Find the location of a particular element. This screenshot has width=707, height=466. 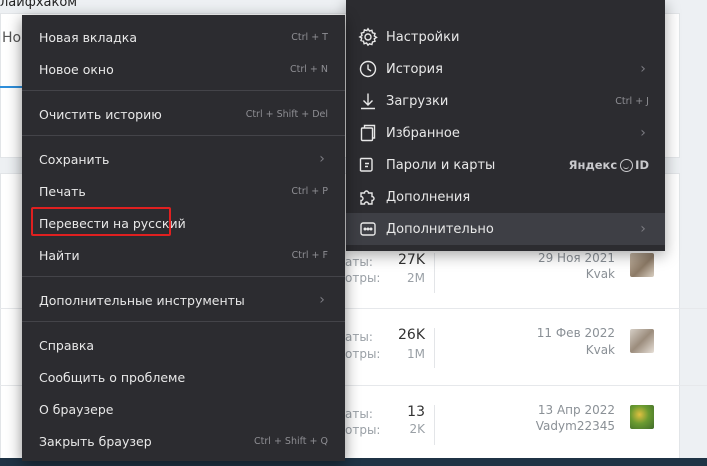

menu-item-more-tools: Дополнительные инструменты › is located at coordinates (183, 300).